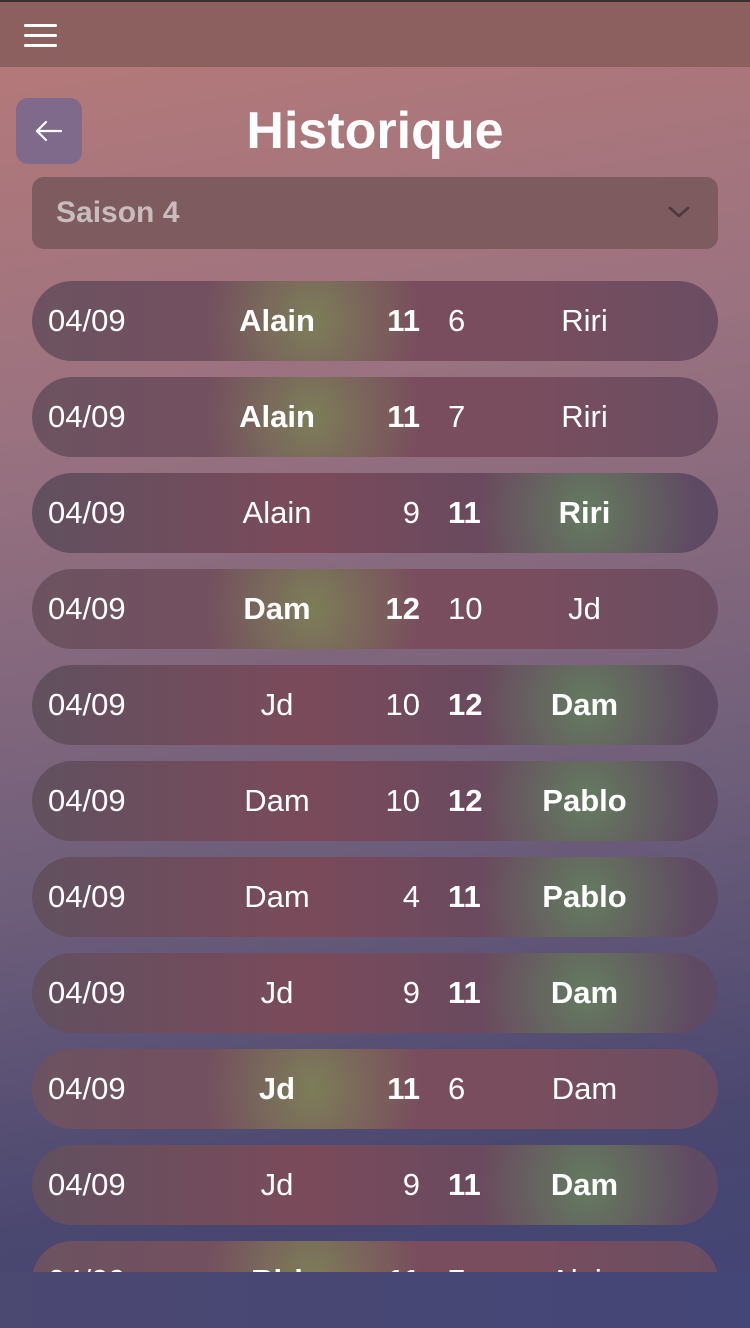  Describe the element at coordinates (584, 608) in the screenshot. I see `player2-name: Jd` at that location.